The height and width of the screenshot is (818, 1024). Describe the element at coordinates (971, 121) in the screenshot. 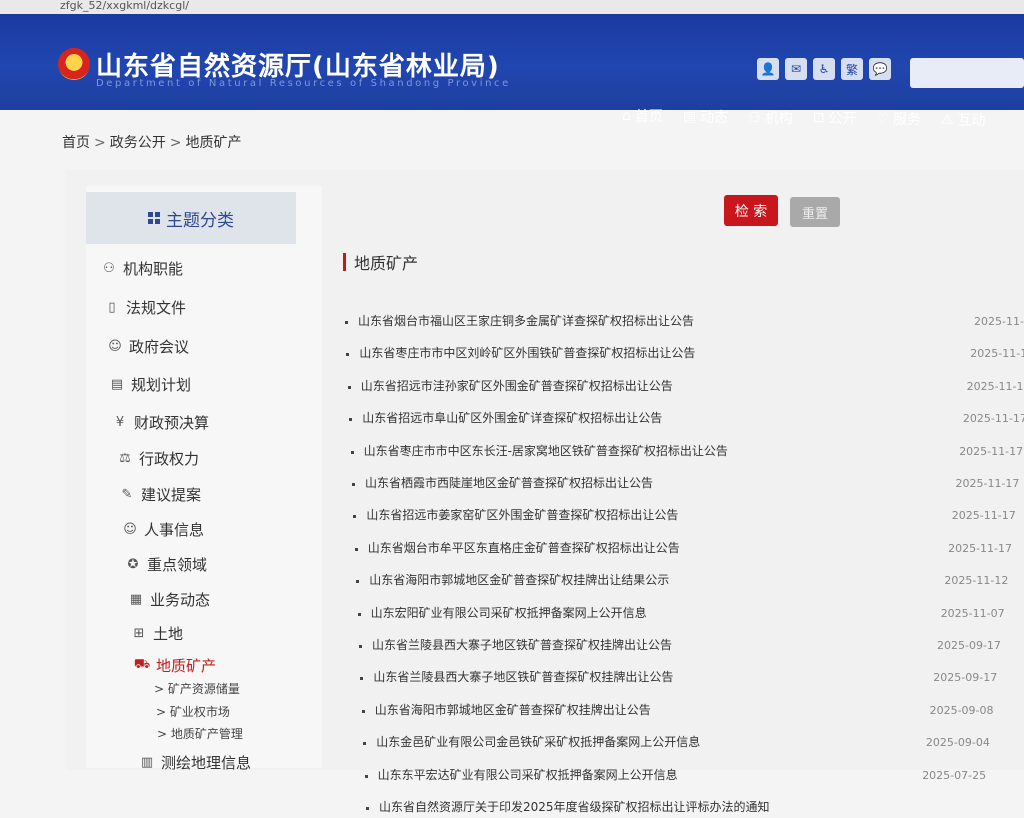

I see `nav-label: 互动` at that location.